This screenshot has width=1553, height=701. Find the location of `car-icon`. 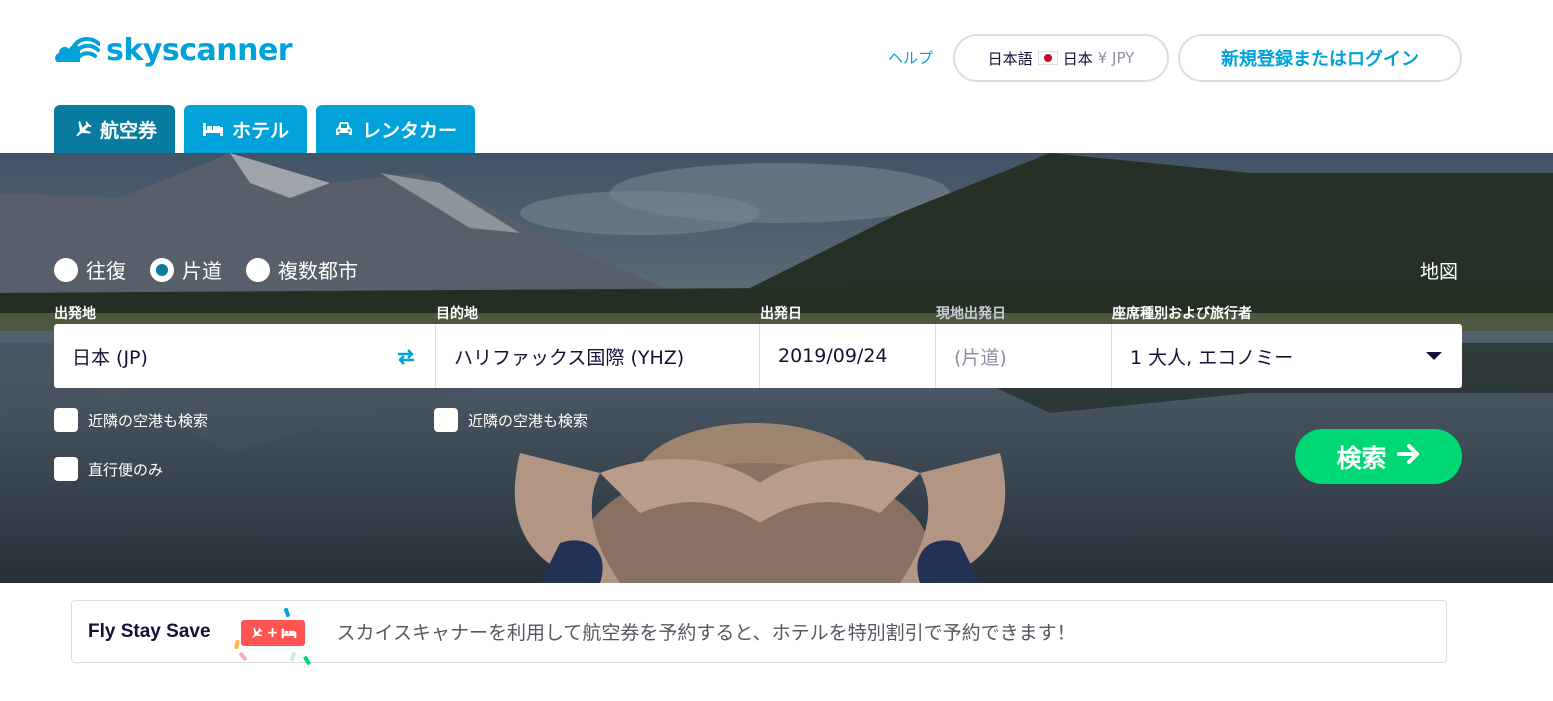

car-icon is located at coordinates (344, 129).